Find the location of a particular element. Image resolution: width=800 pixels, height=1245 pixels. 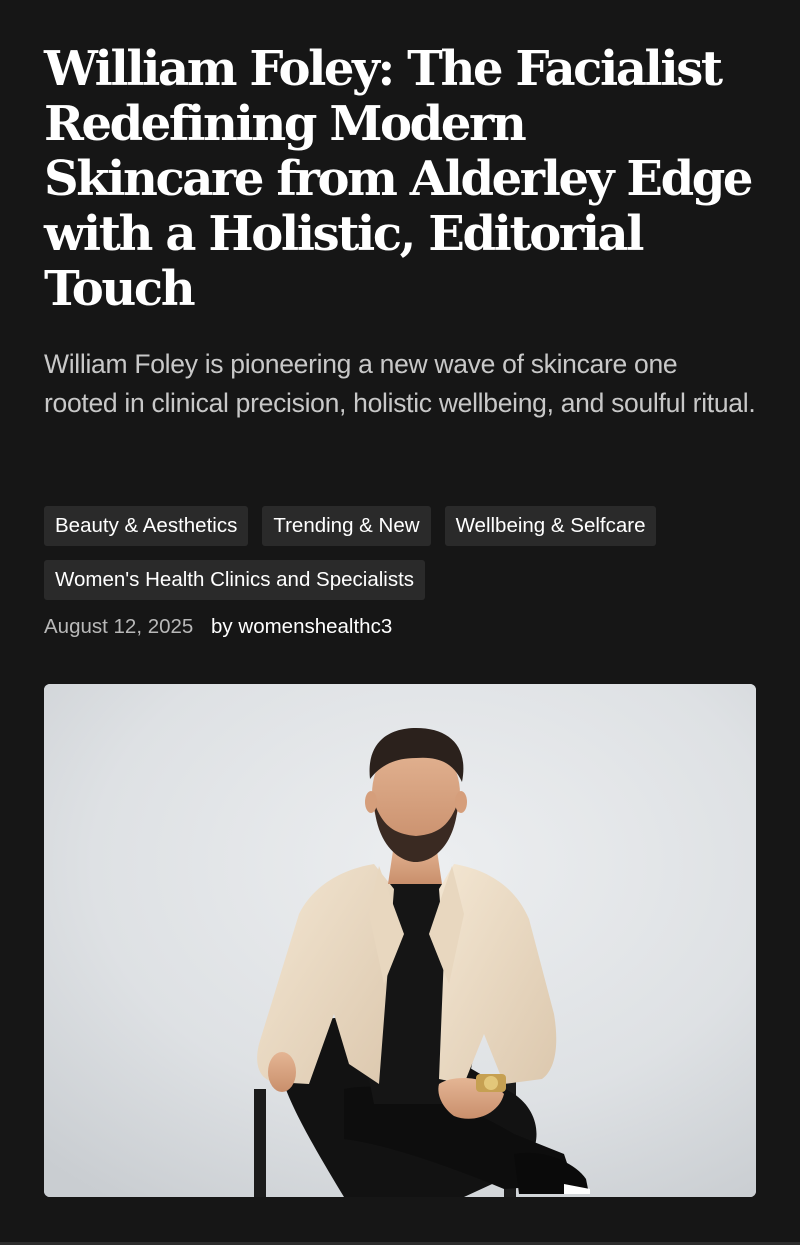

tag-wellbeing-selfcare: Wellbeing & Selfcare is located at coordinates (550, 526).